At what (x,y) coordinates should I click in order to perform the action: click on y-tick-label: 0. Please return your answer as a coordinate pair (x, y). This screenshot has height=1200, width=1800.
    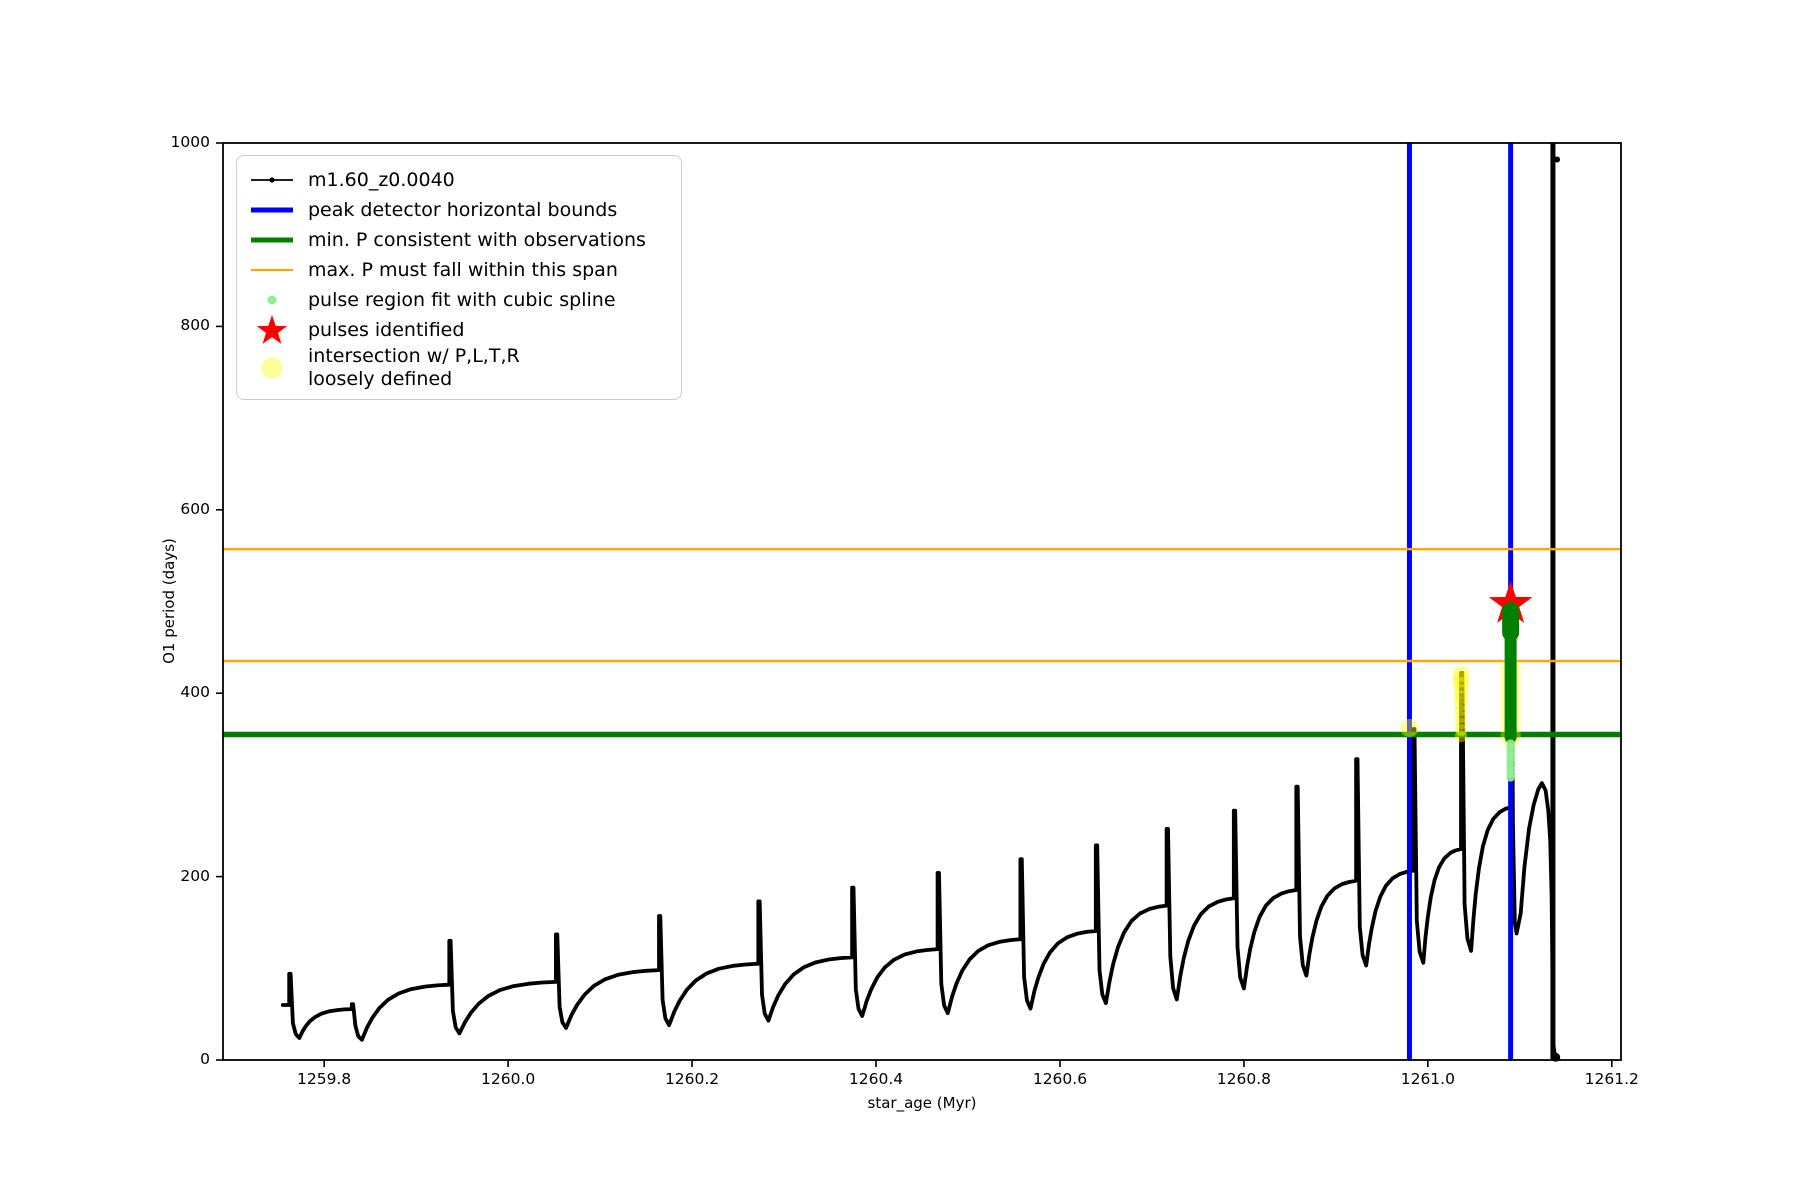
    Looking at the image, I should click on (205, 1059).